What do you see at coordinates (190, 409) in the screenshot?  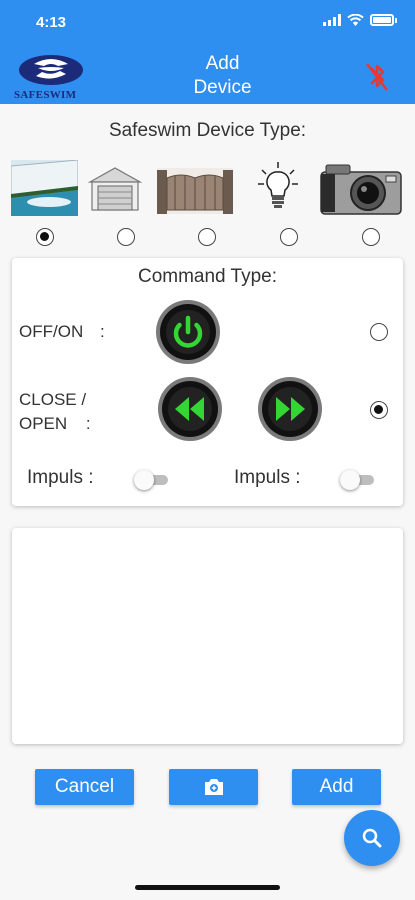 I see `rewind-close-button` at bounding box center [190, 409].